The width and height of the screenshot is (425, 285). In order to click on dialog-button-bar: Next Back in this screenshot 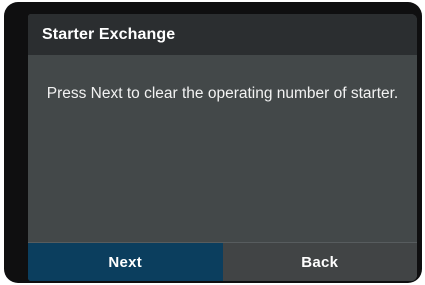, I will do `click(222, 261)`.